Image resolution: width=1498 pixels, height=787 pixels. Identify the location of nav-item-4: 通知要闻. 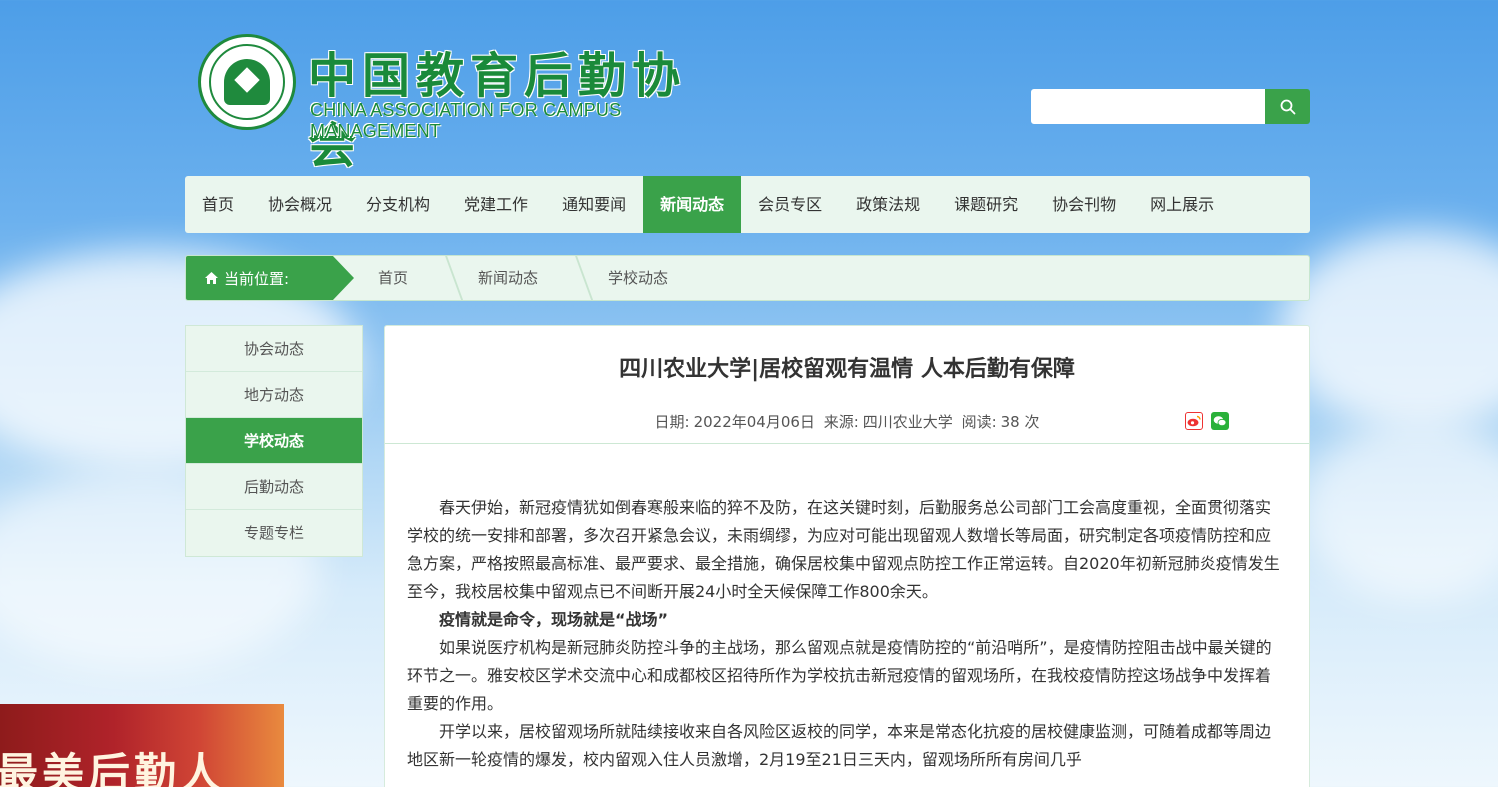
(594, 204).